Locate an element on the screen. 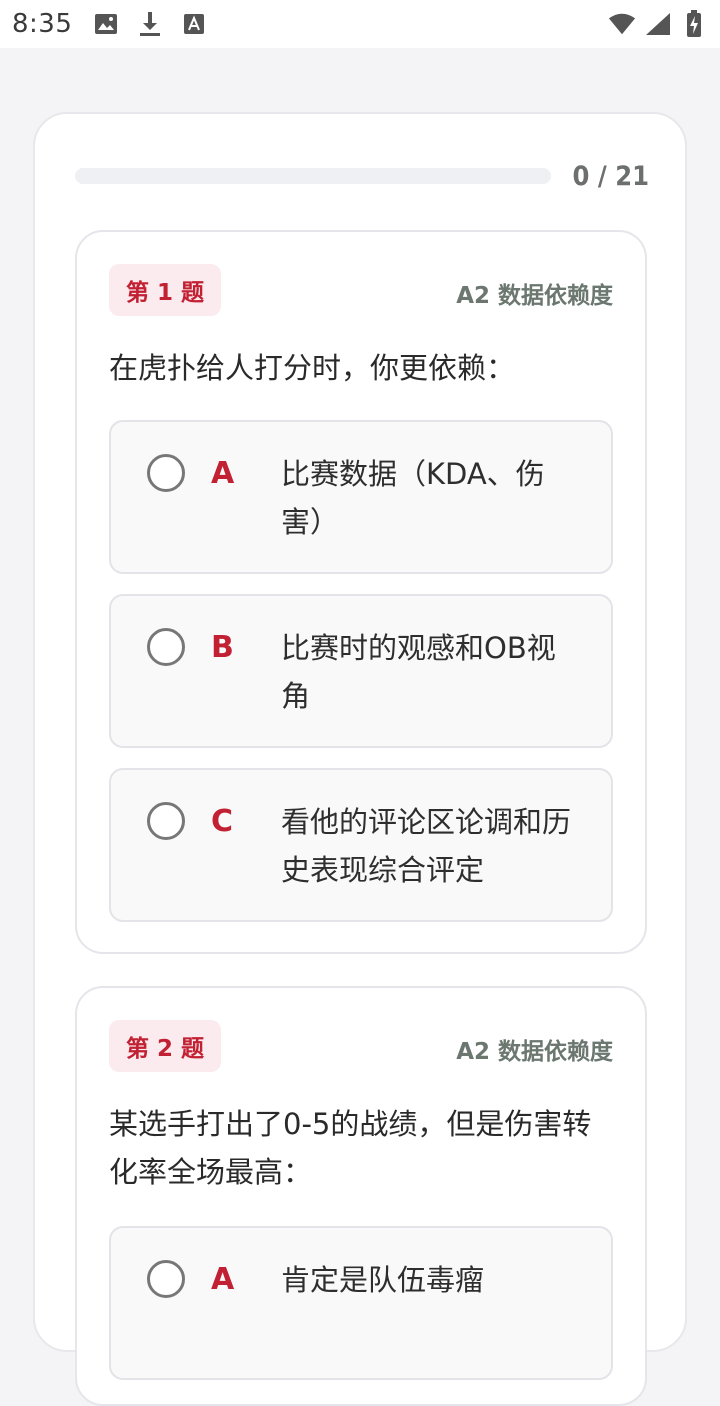  option-a: A 比赛数据（KDA、伤害） is located at coordinates (361, 497).